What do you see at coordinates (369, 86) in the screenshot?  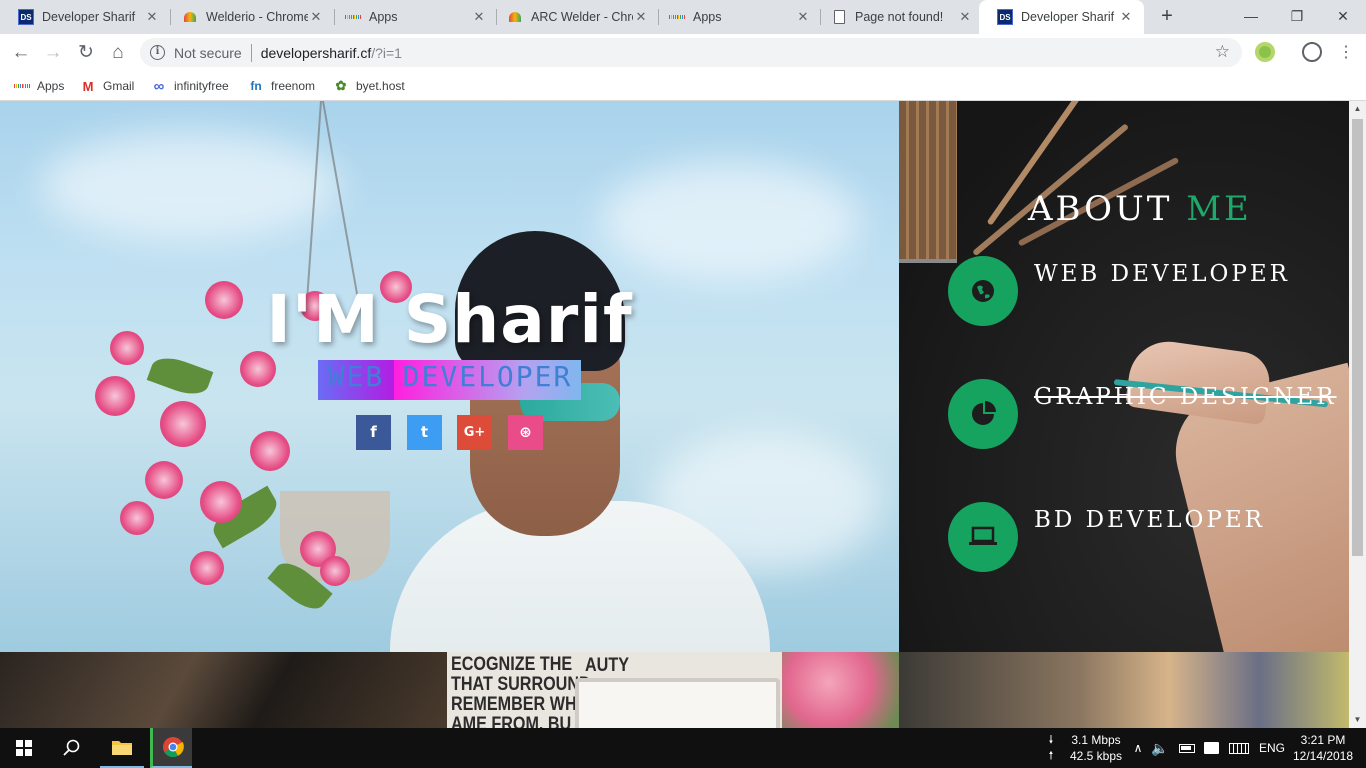 I see `bookmark-byethost: ✿ byet.host` at bounding box center [369, 86].